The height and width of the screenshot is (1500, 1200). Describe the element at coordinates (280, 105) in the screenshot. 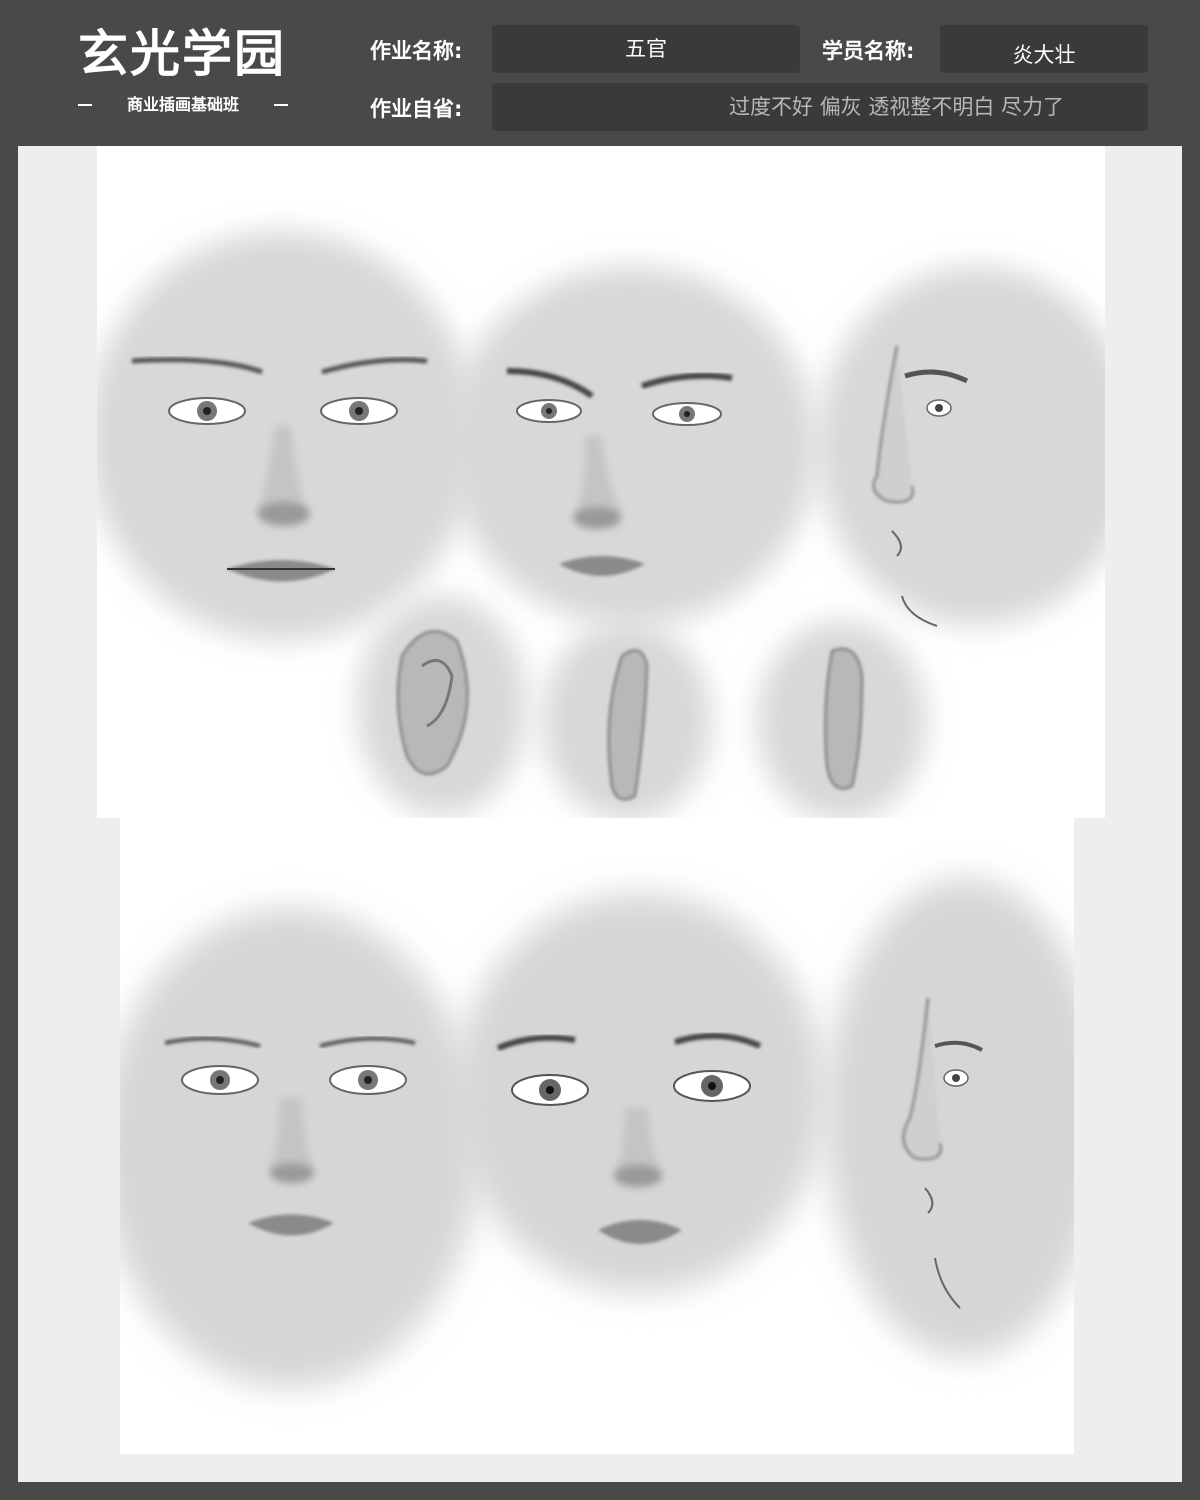

I see `logo-dash-right` at that location.